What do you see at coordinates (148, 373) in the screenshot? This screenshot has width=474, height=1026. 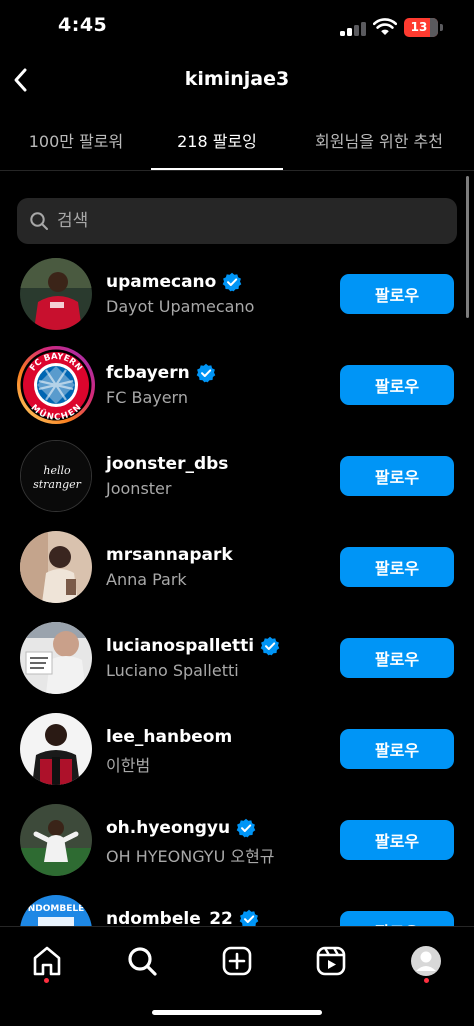 I see `username: fcbayern` at bounding box center [148, 373].